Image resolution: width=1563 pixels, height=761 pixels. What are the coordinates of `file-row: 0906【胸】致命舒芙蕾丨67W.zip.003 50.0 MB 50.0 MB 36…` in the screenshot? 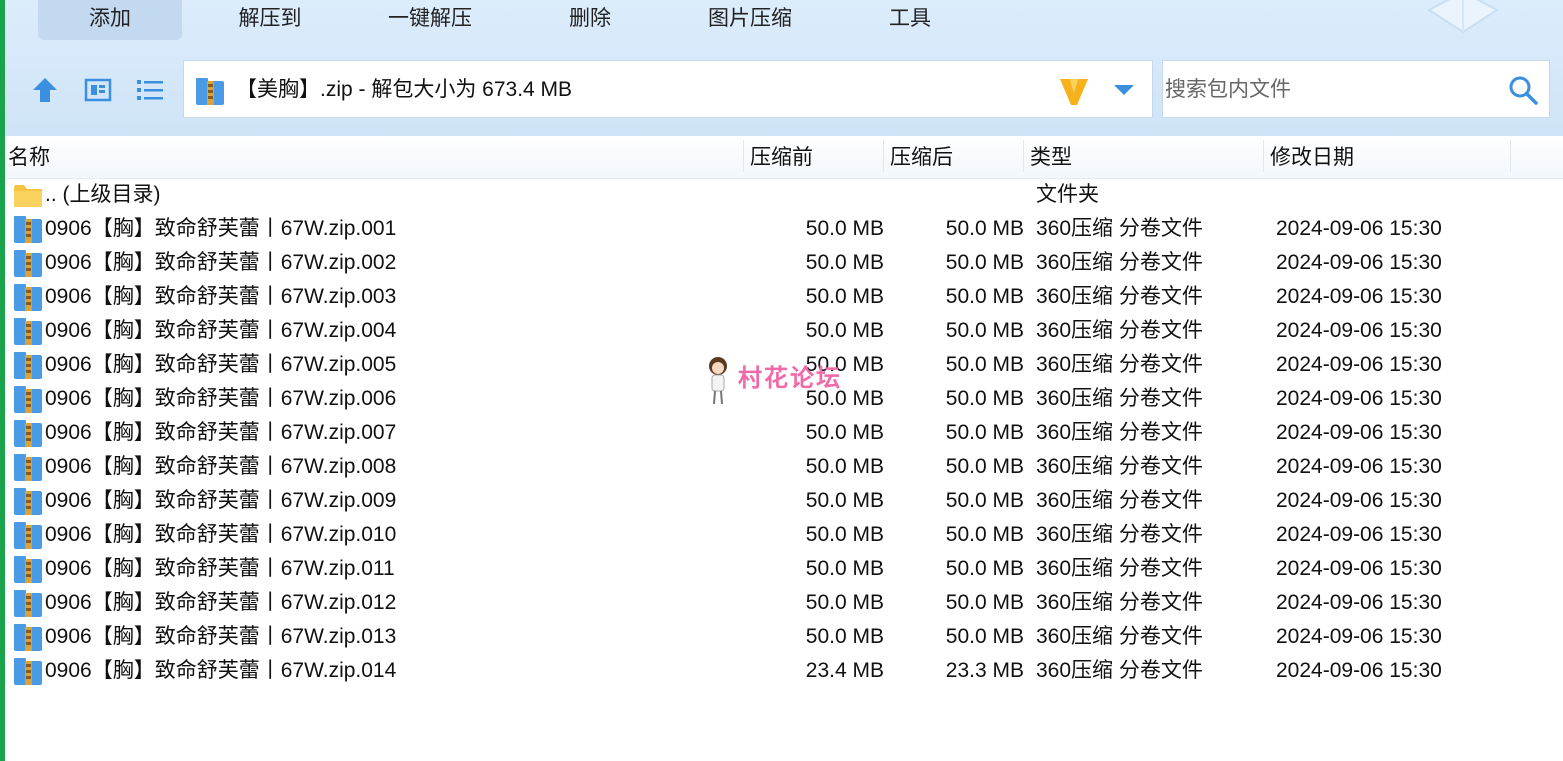 It's located at (784, 297).